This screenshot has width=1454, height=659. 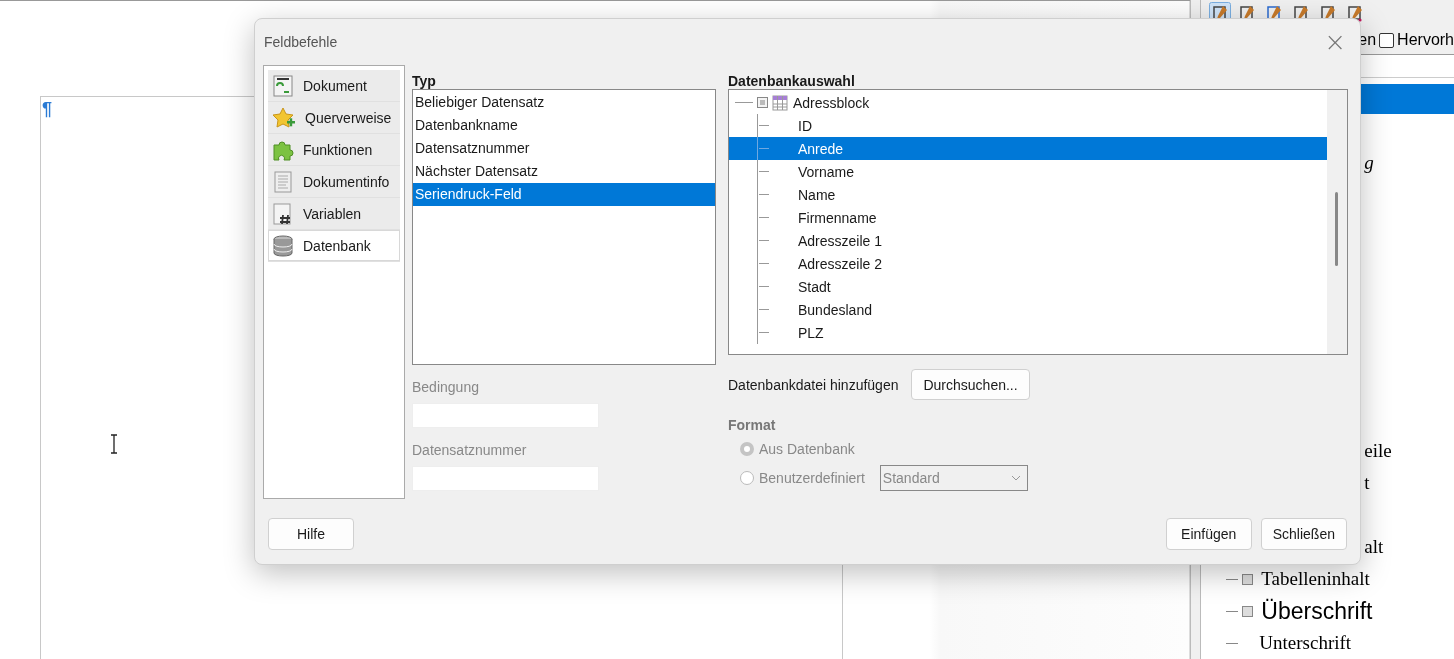 What do you see at coordinates (752, 425) in the screenshot?
I see `section-label: Format` at bounding box center [752, 425].